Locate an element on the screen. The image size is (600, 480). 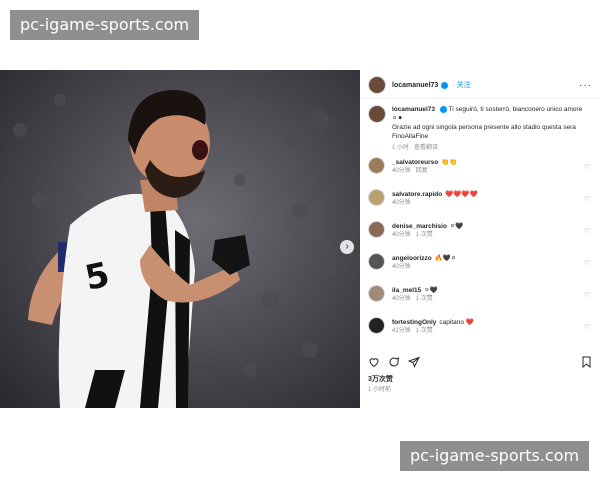
comment-text: capitano ❤️ is located at coordinates (456, 322).